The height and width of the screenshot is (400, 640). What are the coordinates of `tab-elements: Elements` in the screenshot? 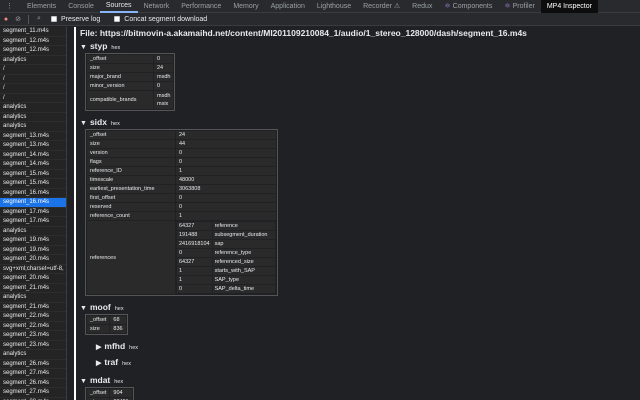 It's located at (41, 6).